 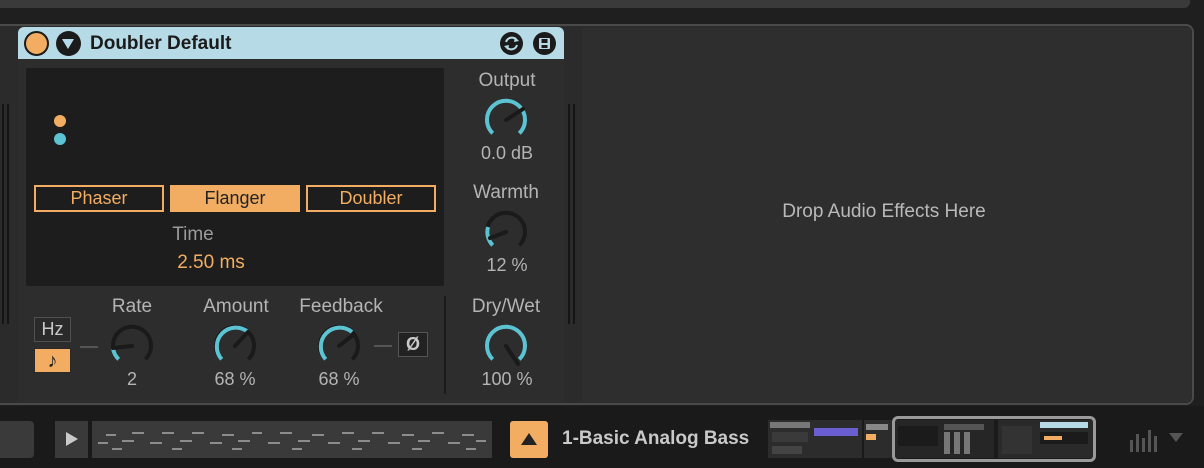 I want to click on amount-value: 68 %, so click(x=235, y=379).